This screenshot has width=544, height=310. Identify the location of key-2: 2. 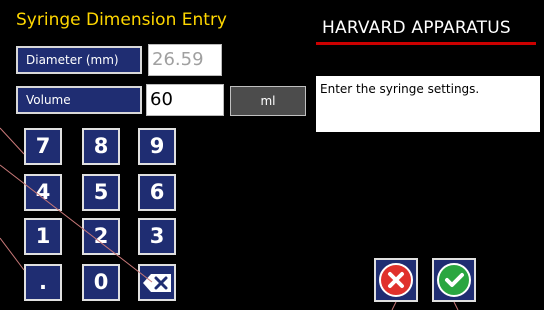
(101, 236).